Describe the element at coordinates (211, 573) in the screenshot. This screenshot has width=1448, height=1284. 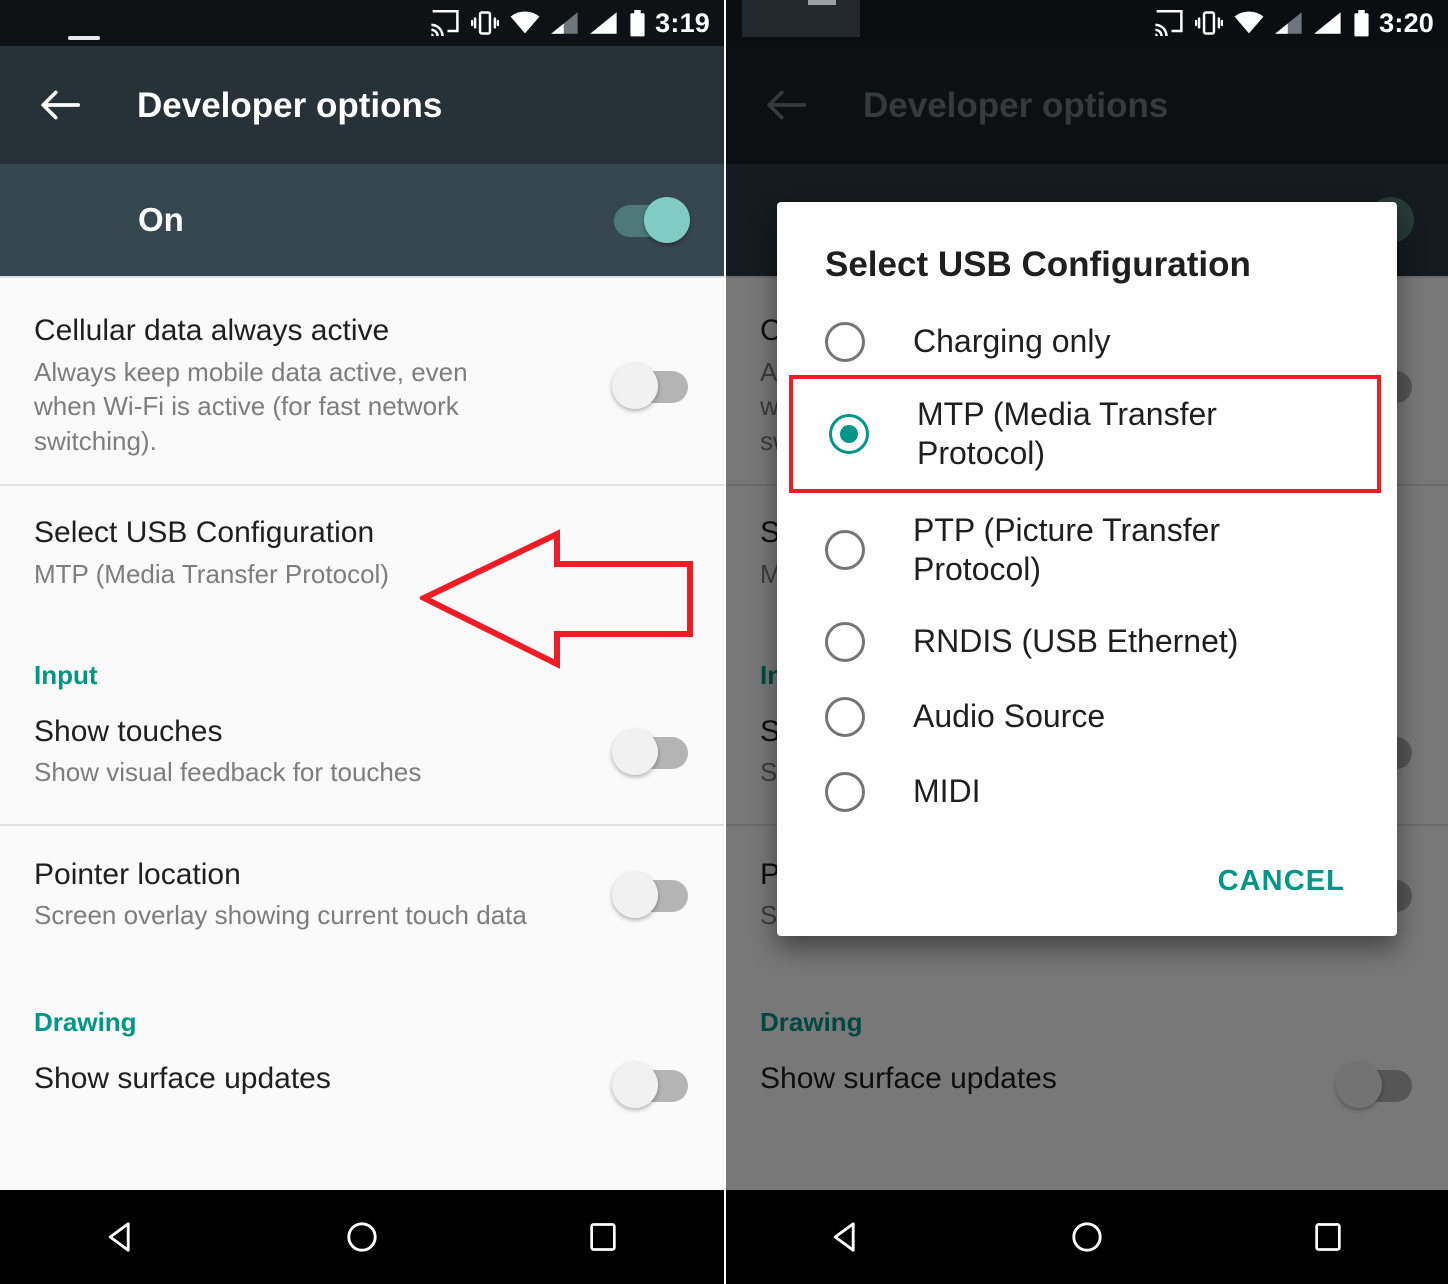
I see `row-subtitle: MTP (Media Transfer Protocol)` at that location.